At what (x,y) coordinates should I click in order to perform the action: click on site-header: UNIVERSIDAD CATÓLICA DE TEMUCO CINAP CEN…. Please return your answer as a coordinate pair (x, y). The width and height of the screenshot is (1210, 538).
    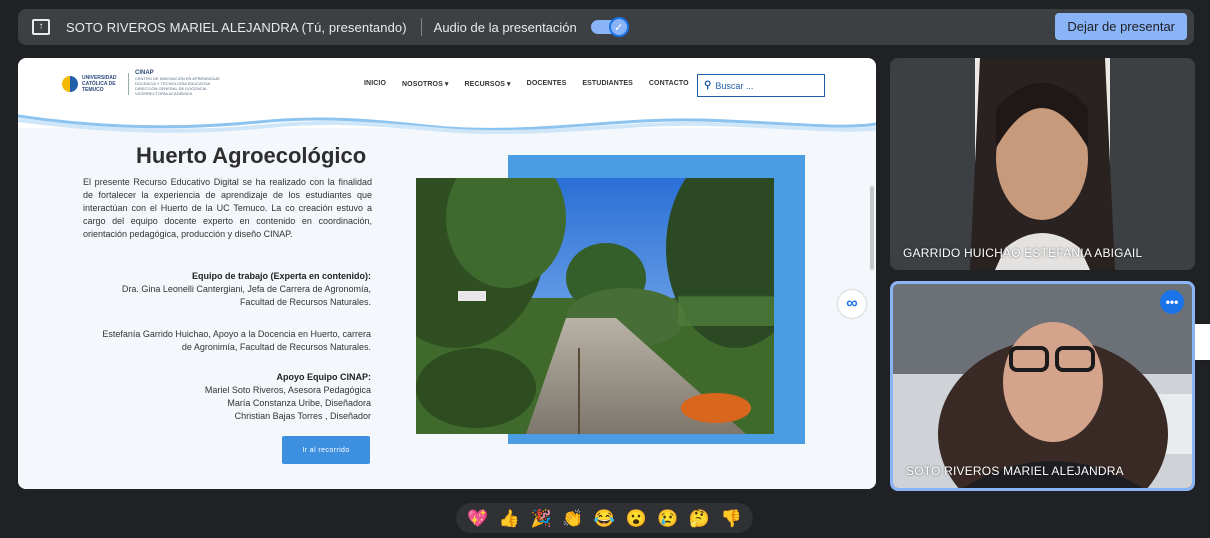
    Looking at the image, I should click on (447, 87).